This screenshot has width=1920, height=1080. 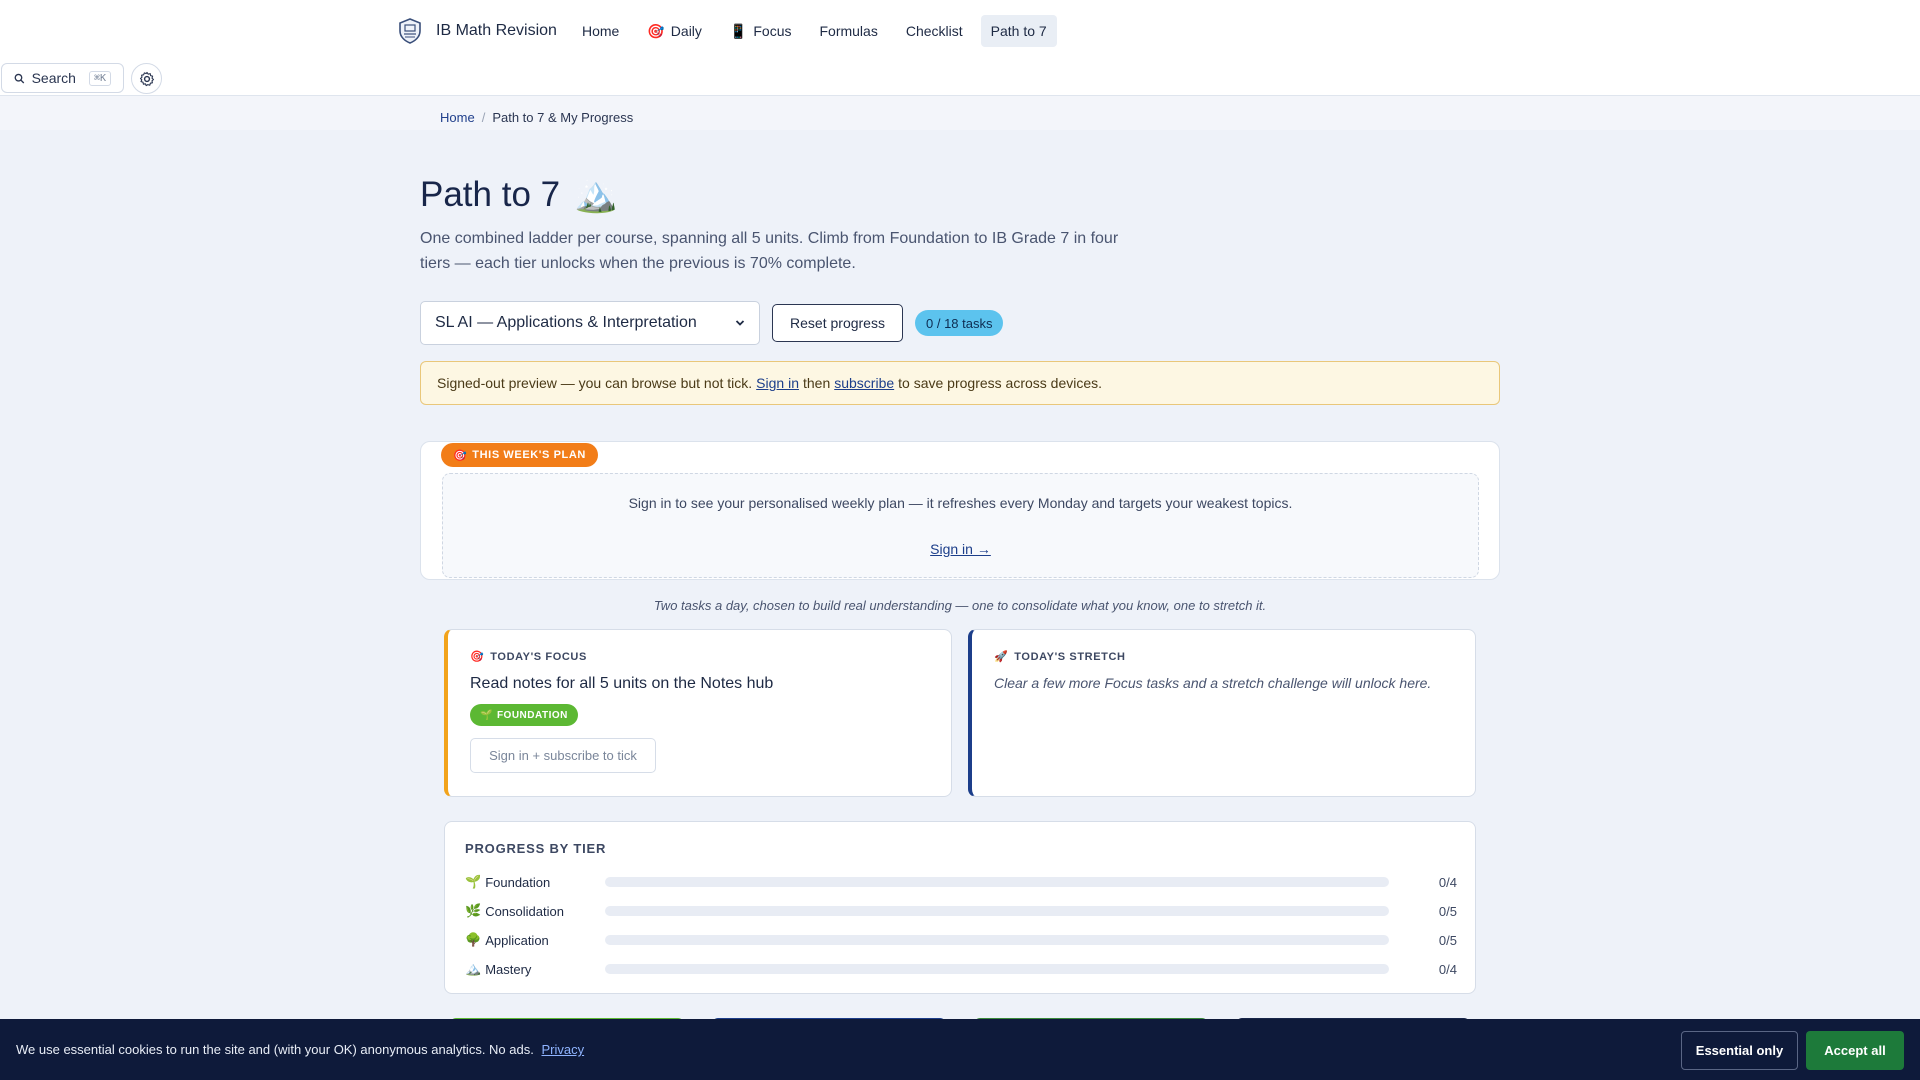 I want to click on foundation-tier-pill: 🌱 FOUNDATION, so click(x=524, y=715).